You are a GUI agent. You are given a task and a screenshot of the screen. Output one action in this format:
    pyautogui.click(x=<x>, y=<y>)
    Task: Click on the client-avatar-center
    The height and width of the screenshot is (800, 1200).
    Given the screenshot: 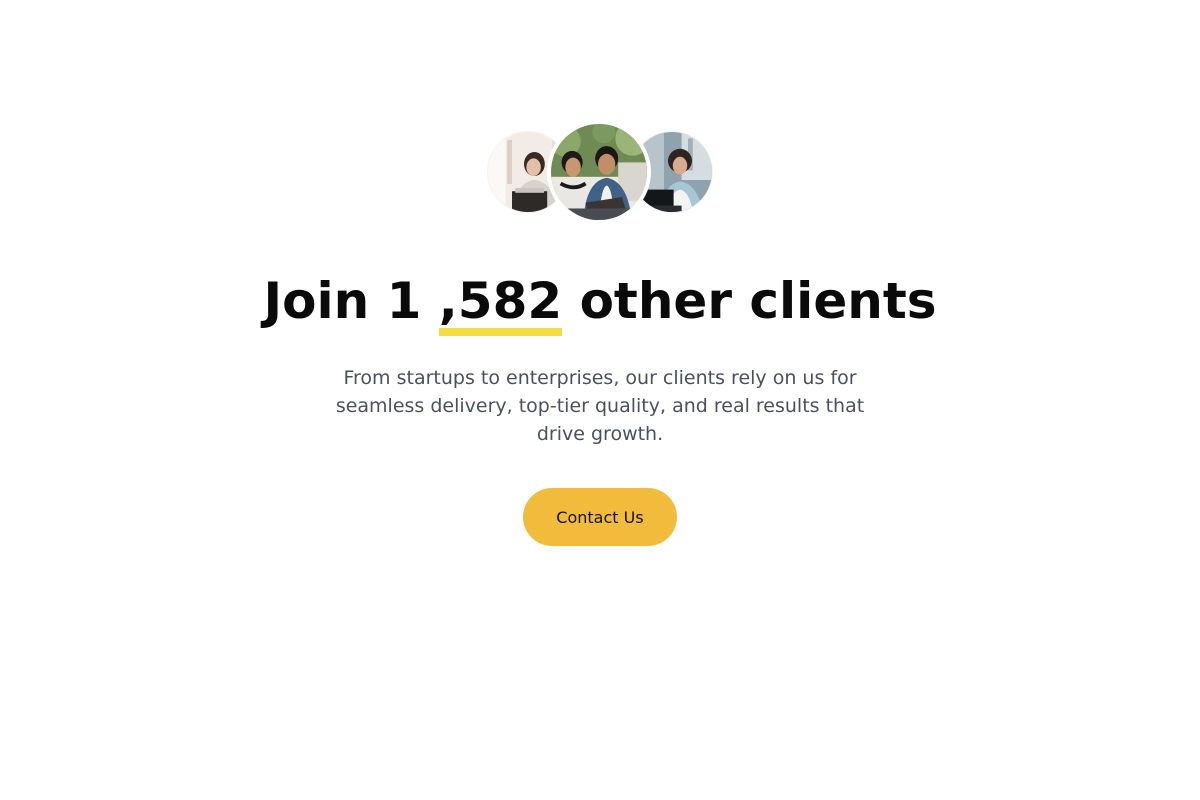 What is the action you would take?
    pyautogui.click(x=599, y=172)
    